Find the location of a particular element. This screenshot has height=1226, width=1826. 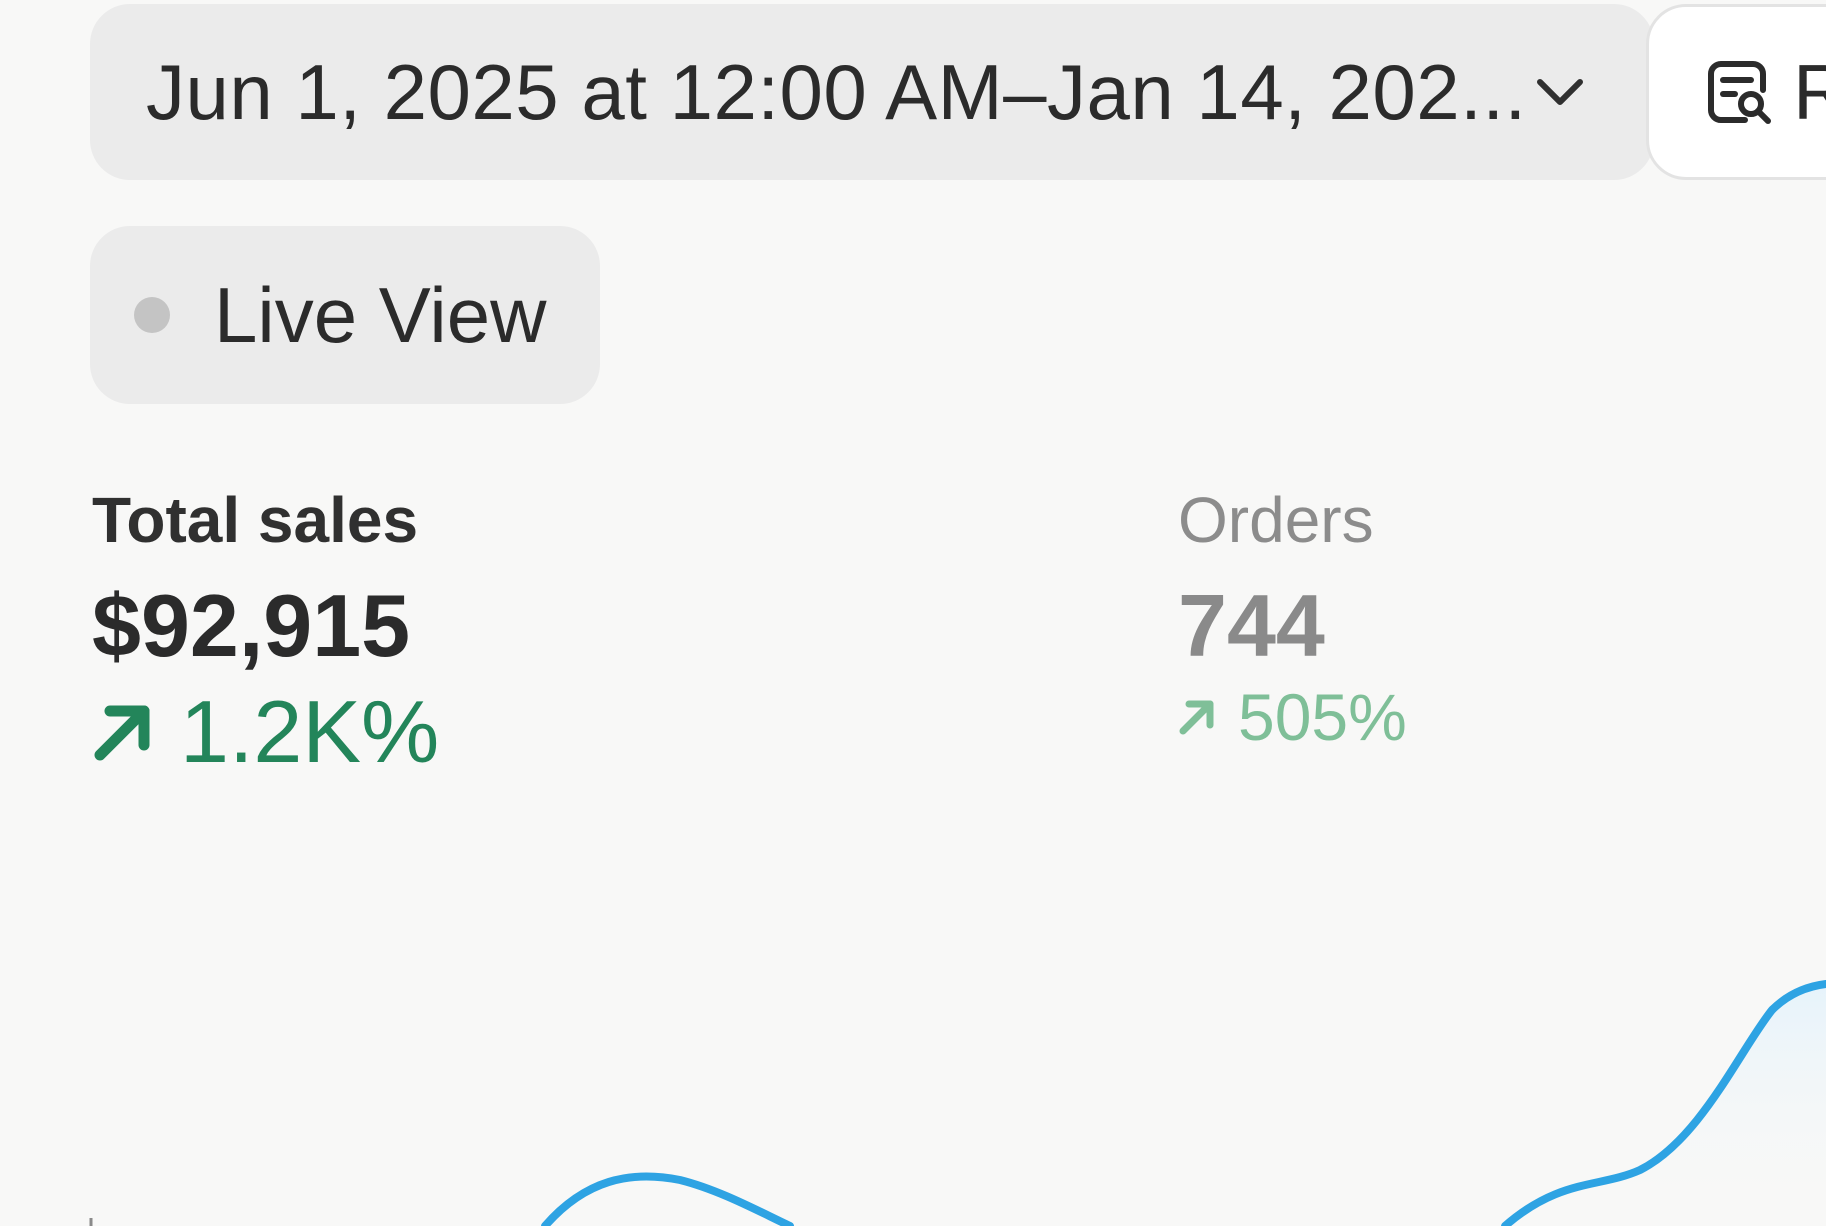

report-label: R is located at coordinates (1809, 91).